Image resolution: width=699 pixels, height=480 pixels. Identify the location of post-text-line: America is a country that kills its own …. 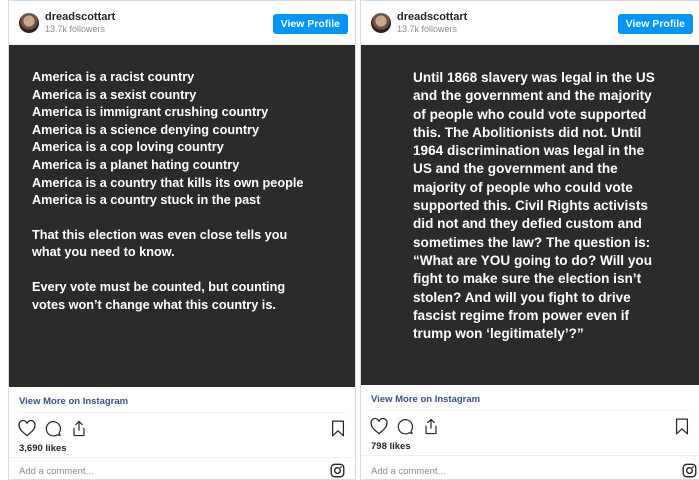
(168, 182).